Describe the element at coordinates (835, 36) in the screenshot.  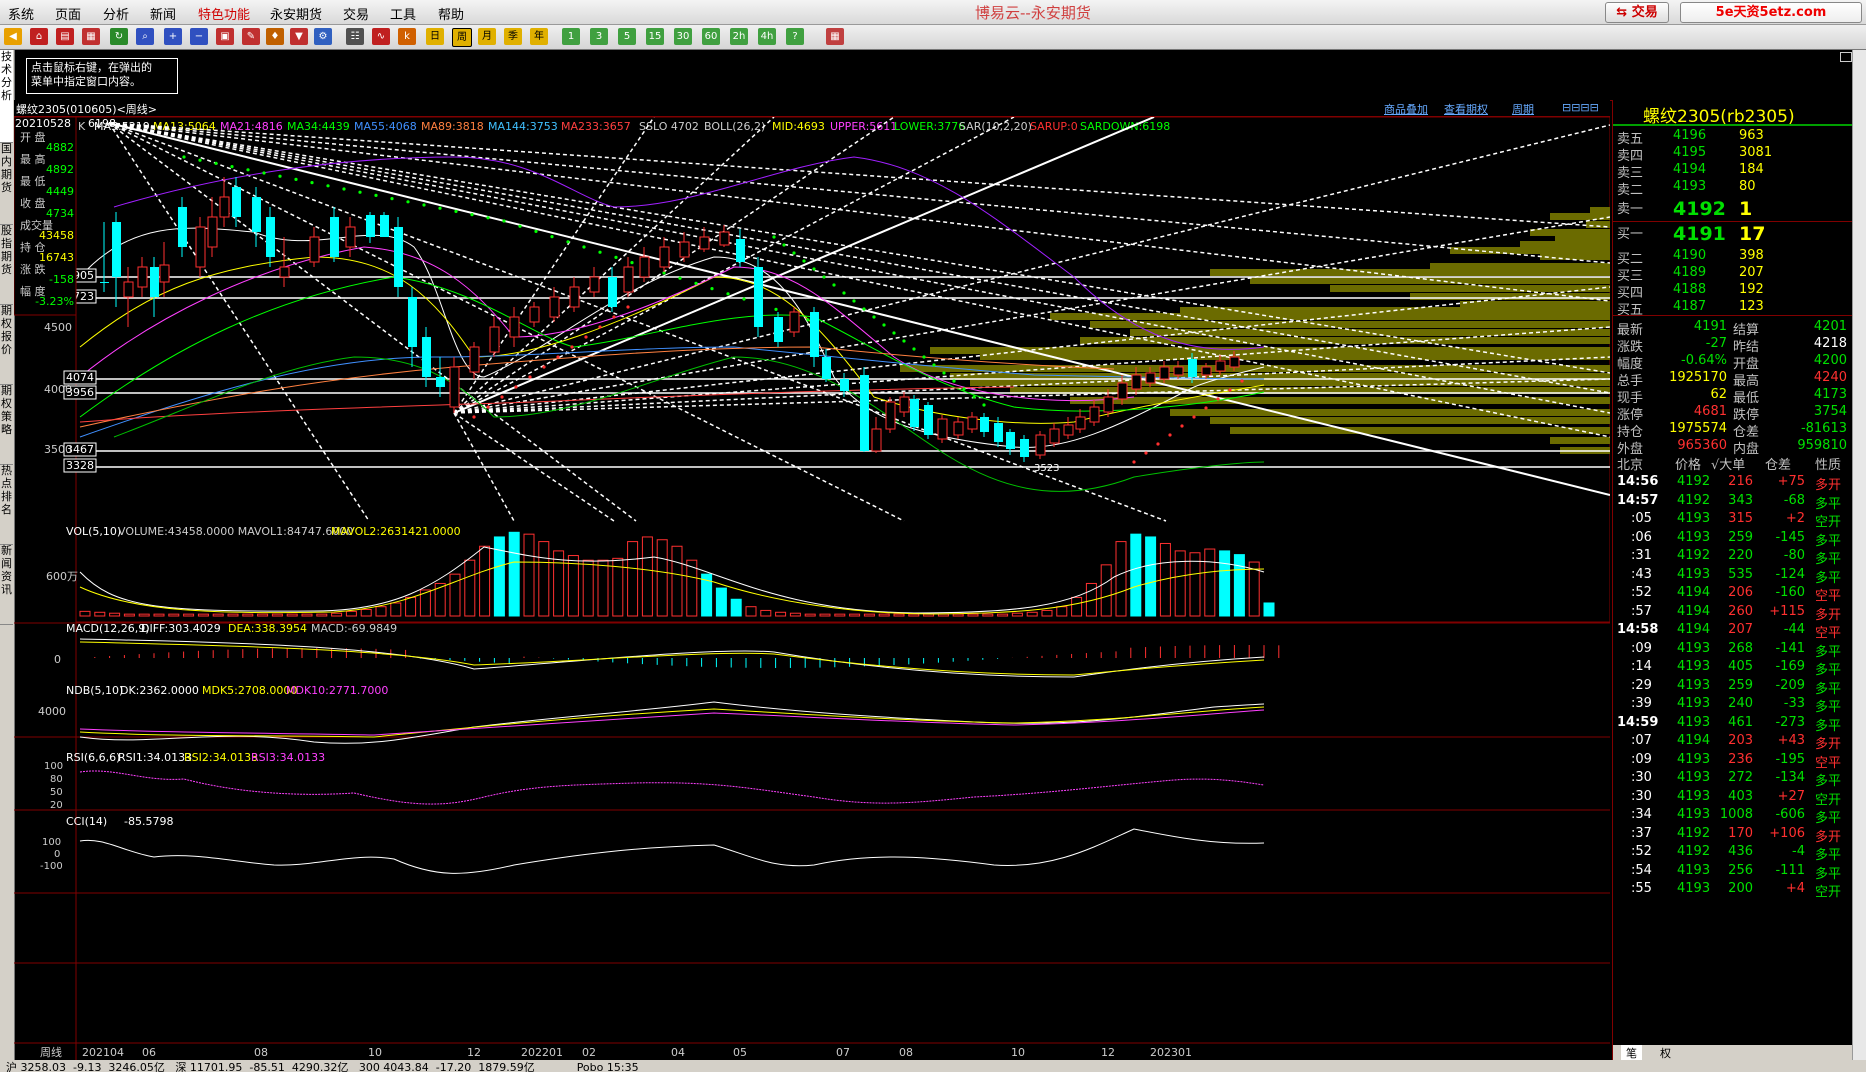
I see `calc-icon: ▦` at that location.